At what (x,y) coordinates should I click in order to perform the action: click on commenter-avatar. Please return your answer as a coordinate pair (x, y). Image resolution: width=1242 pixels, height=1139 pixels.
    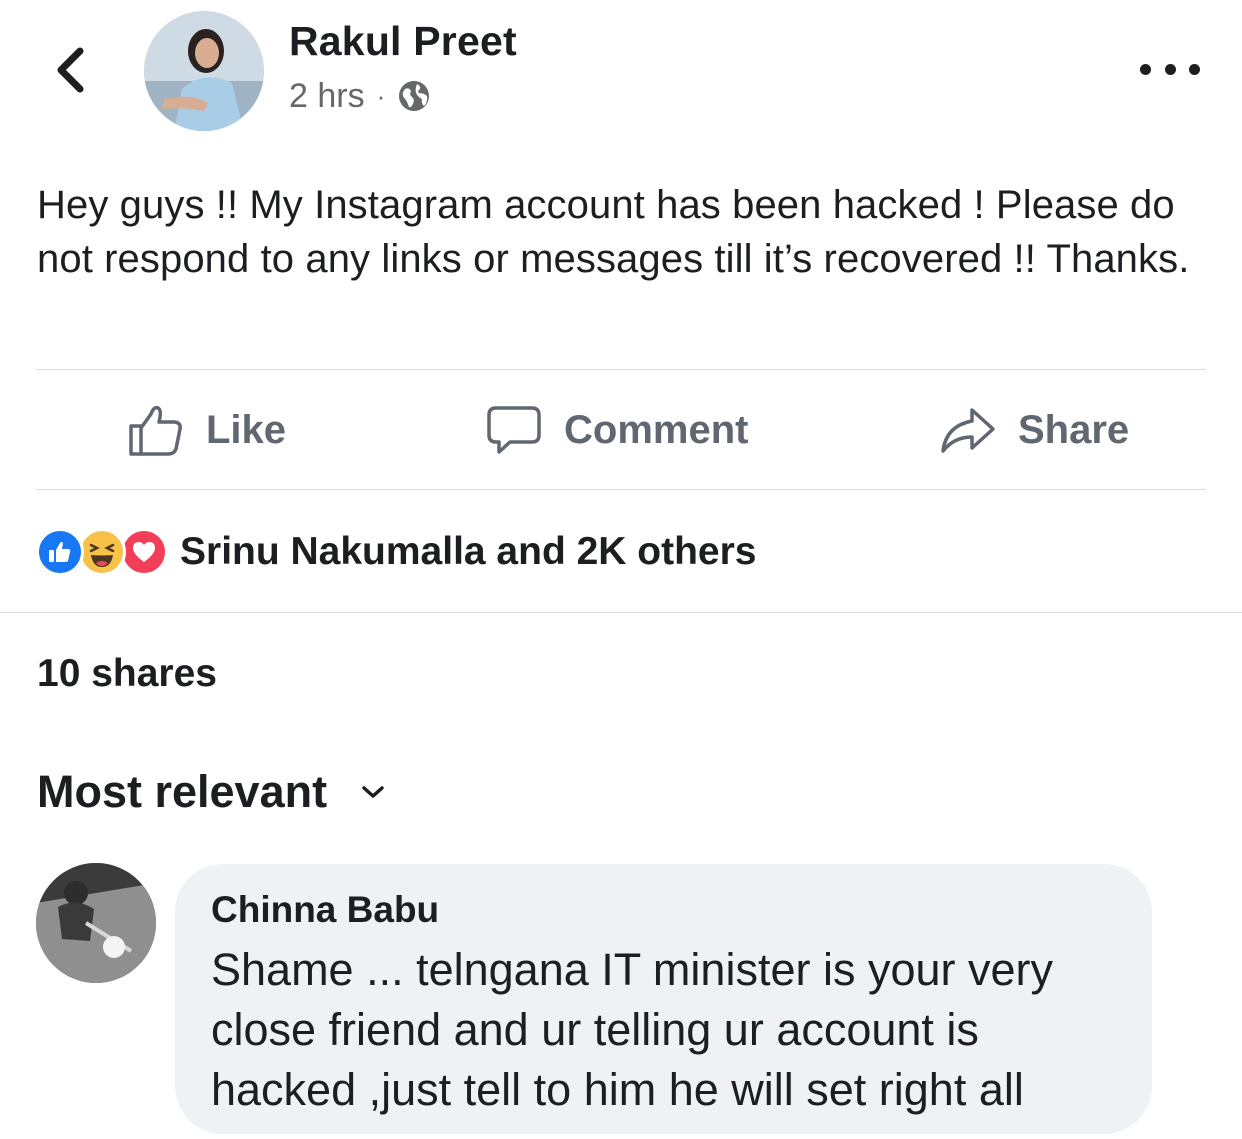
    Looking at the image, I should click on (96, 923).